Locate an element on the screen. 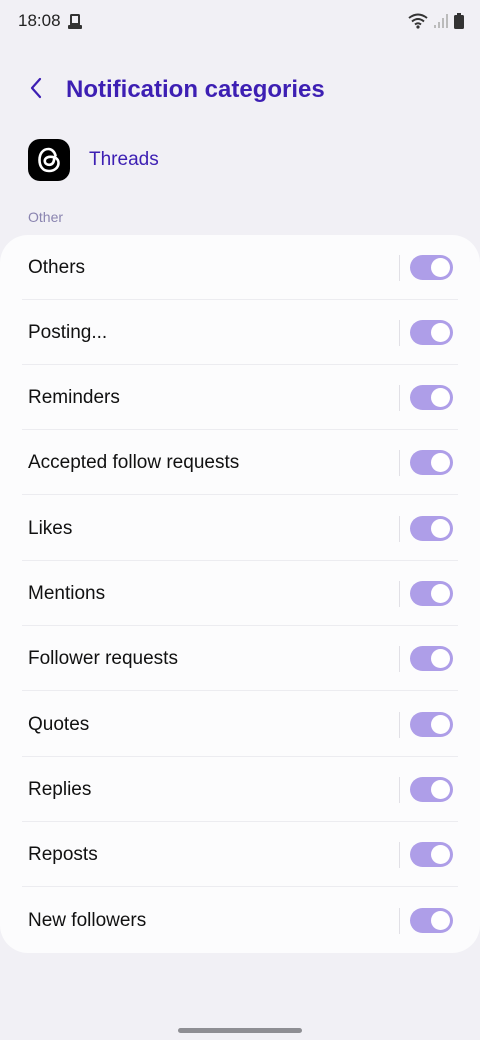 This screenshot has width=480, height=1040. category-row: Accepted follow requests is located at coordinates (240, 462).